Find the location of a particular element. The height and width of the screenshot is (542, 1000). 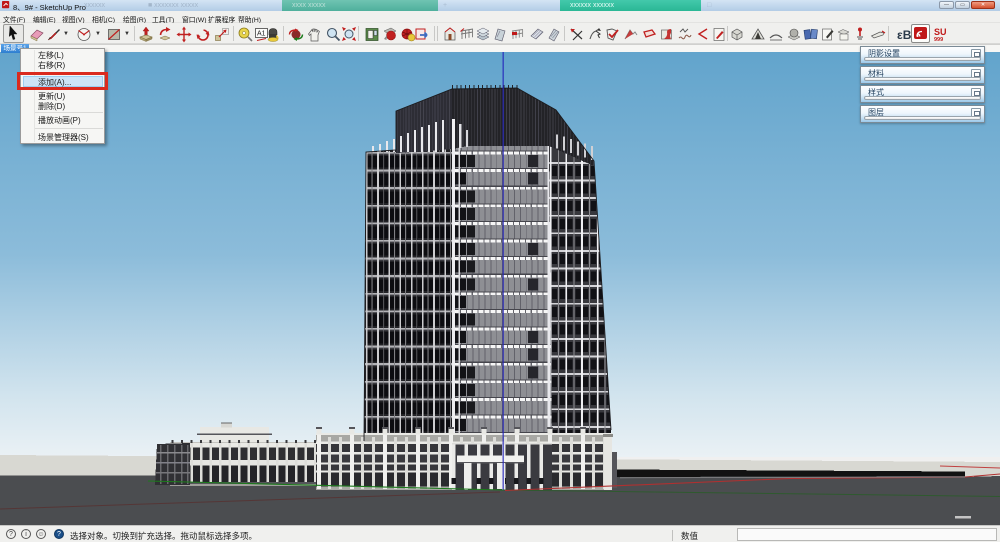

svg-text: 999 is located at coordinates (938, 40).